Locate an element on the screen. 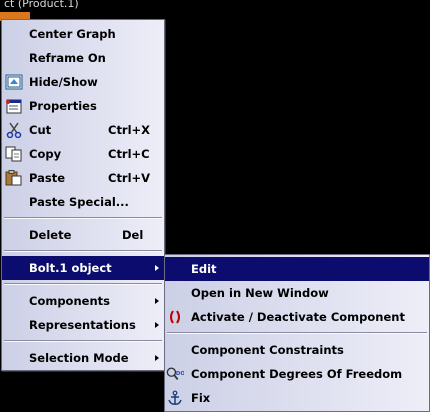 The height and width of the screenshot is (412, 430). menu-item-label: Edit is located at coordinates (204, 269).